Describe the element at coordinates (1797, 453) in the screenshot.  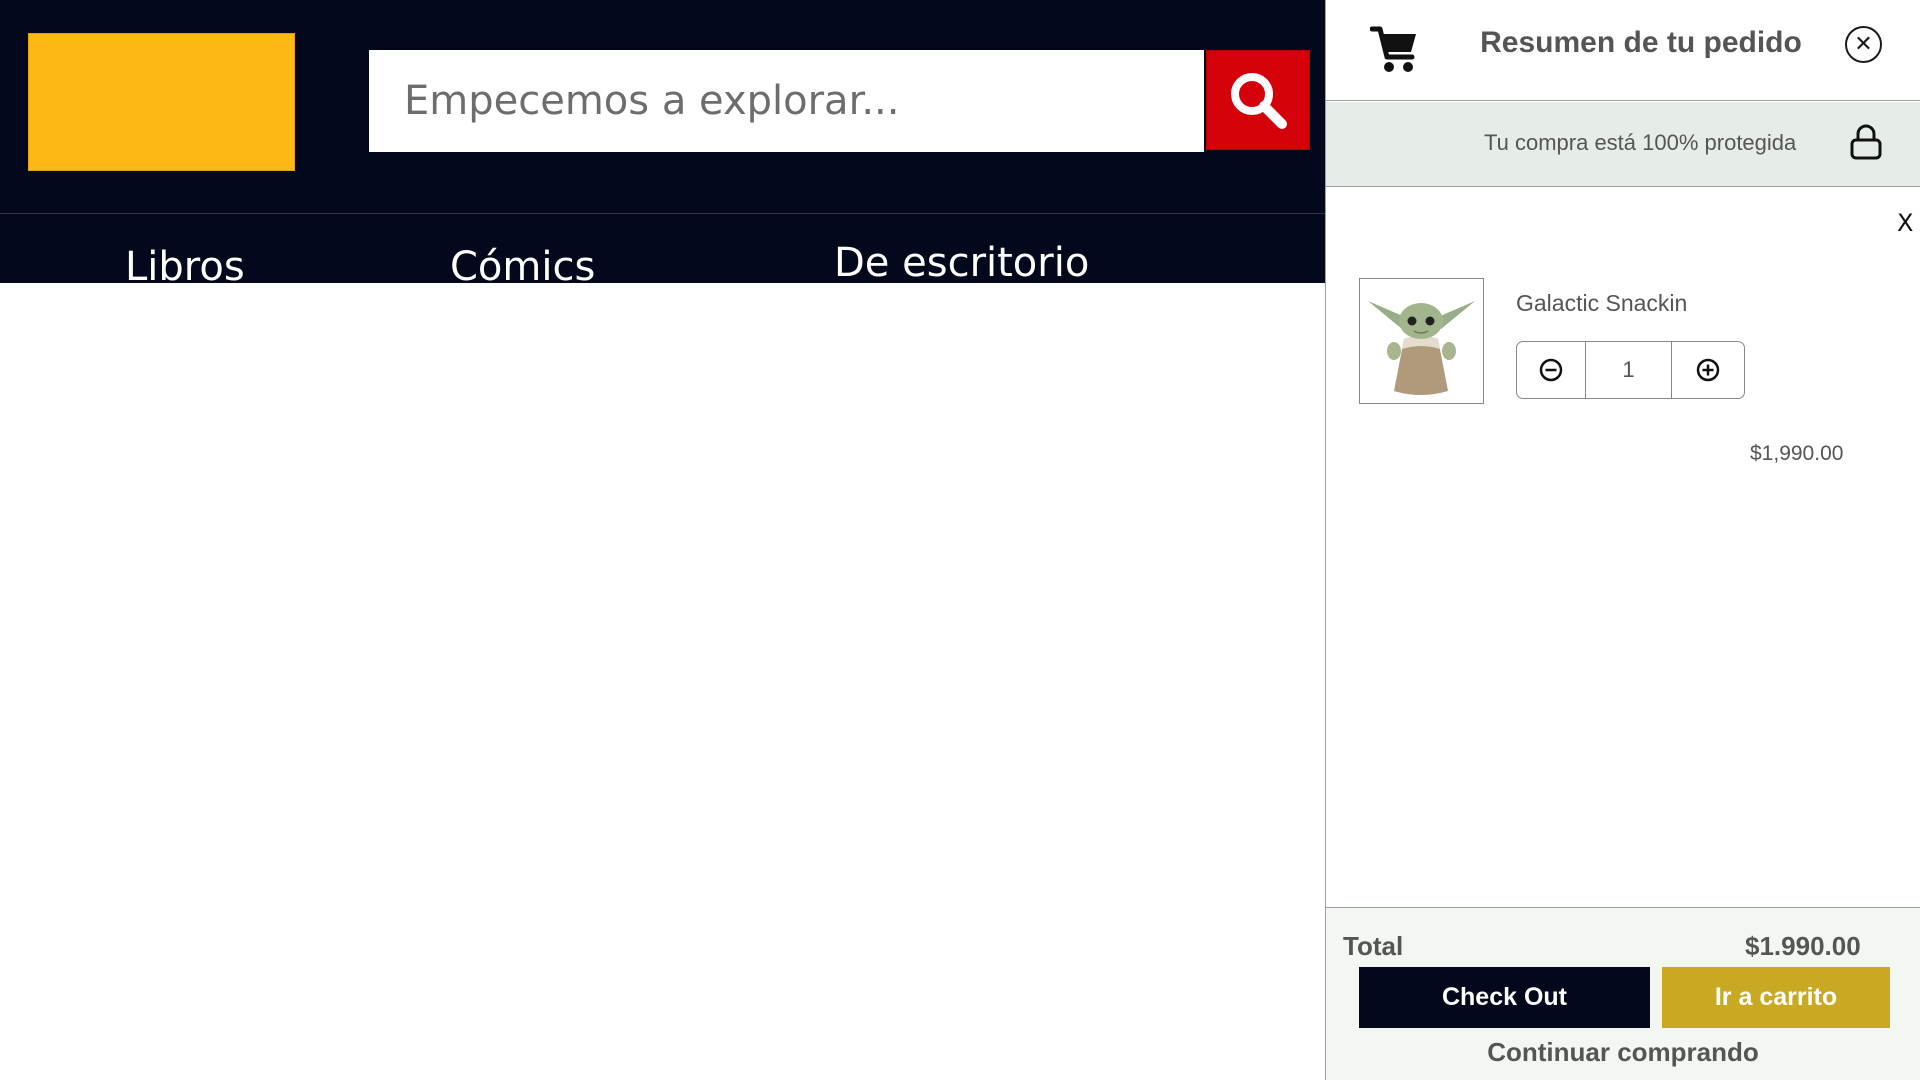
I see `item-price: $1,990.00` at that location.